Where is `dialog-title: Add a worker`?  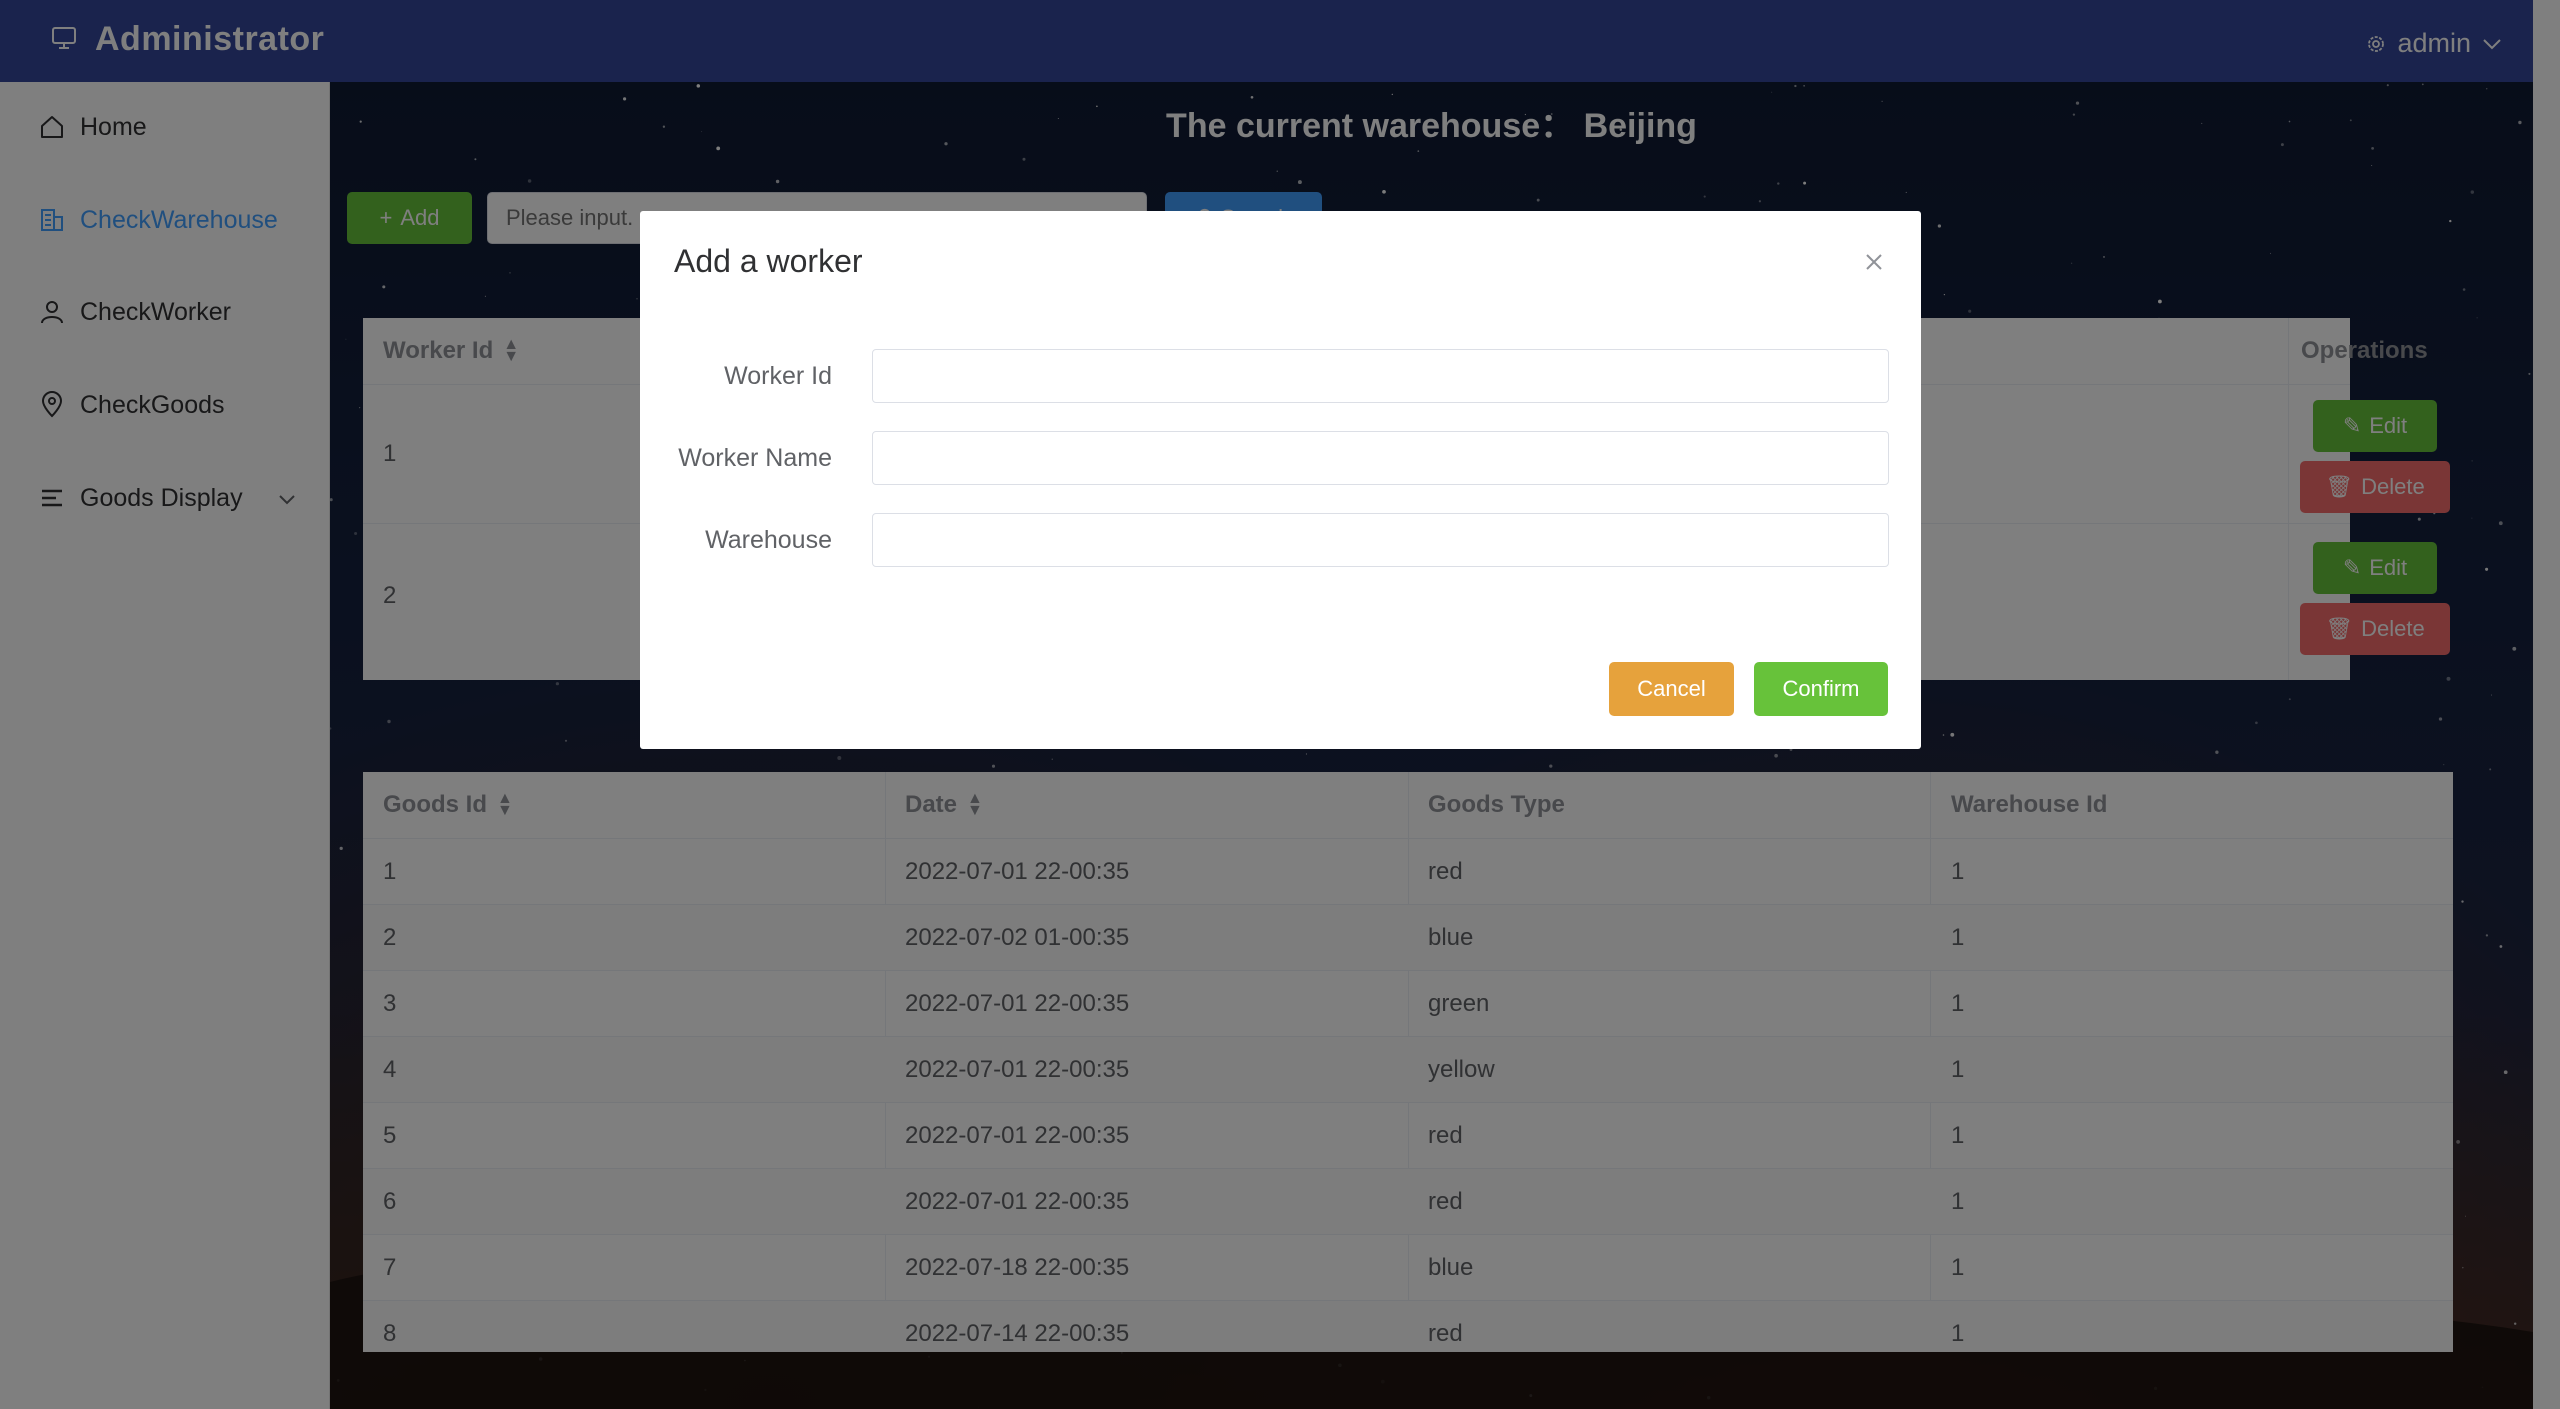
dialog-title: Add a worker is located at coordinates (768, 261).